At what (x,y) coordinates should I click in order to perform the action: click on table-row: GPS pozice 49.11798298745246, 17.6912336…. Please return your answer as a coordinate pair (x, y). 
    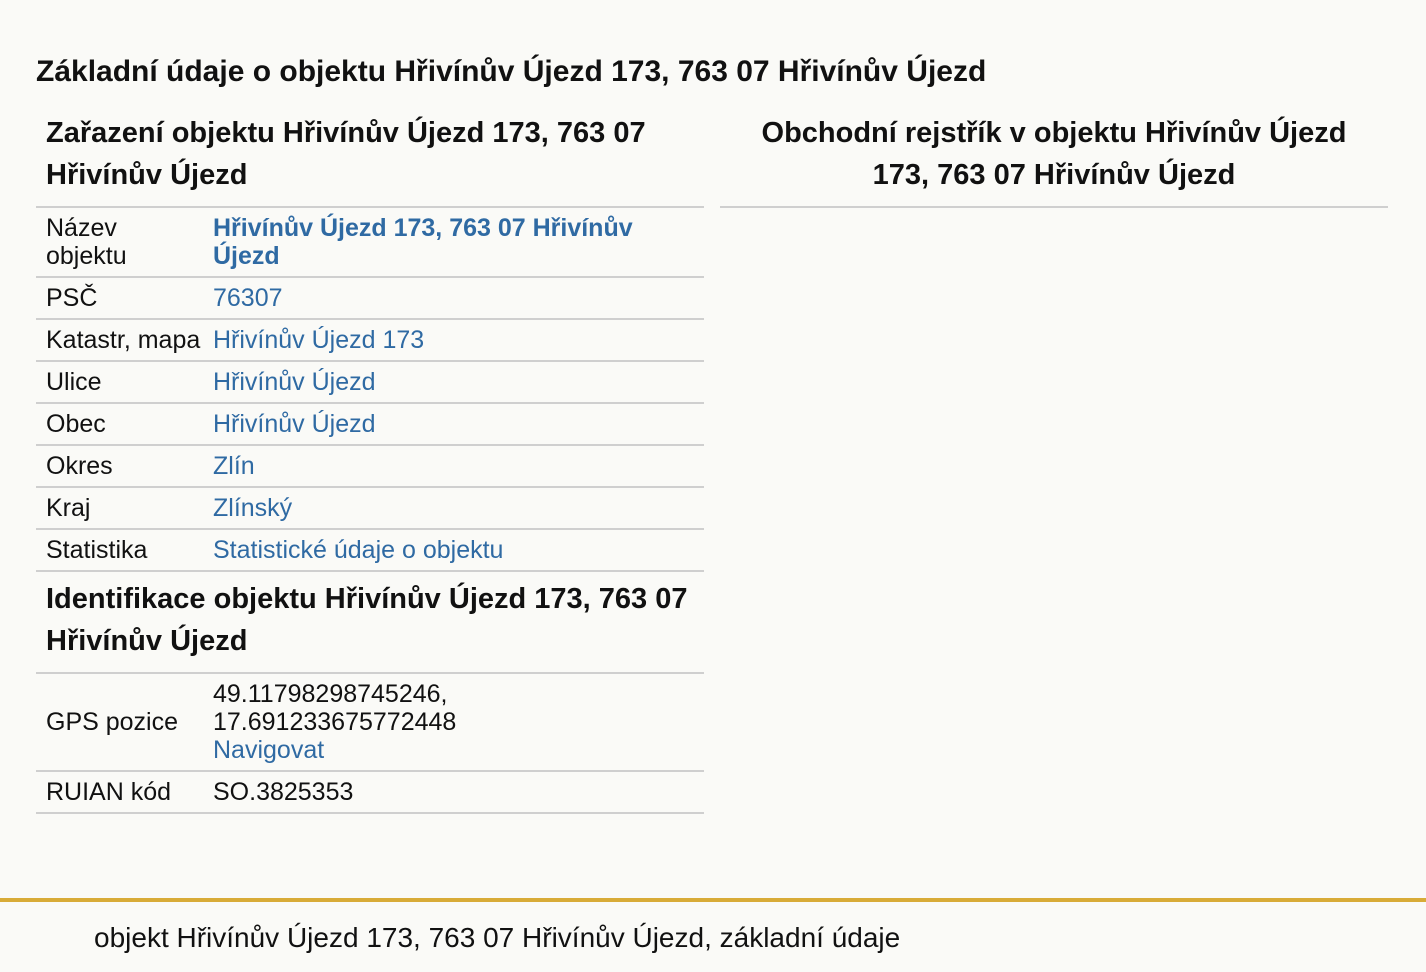
    Looking at the image, I should click on (370, 723).